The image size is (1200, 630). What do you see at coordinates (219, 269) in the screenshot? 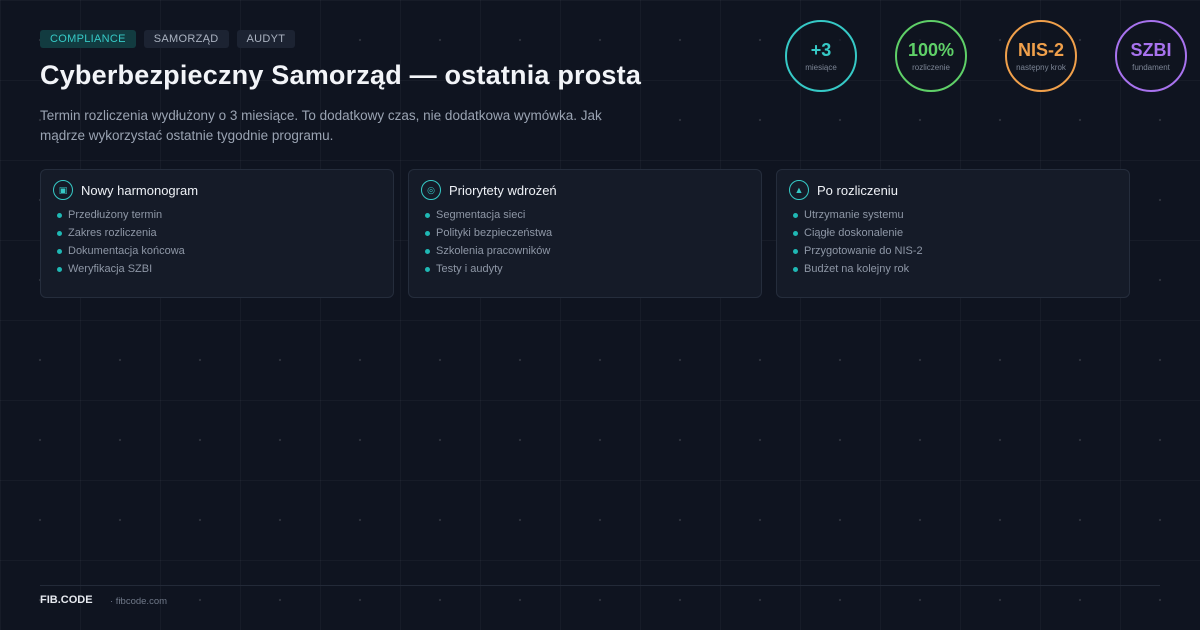
I see `list-item: Weryfikacja SZBI` at bounding box center [219, 269].